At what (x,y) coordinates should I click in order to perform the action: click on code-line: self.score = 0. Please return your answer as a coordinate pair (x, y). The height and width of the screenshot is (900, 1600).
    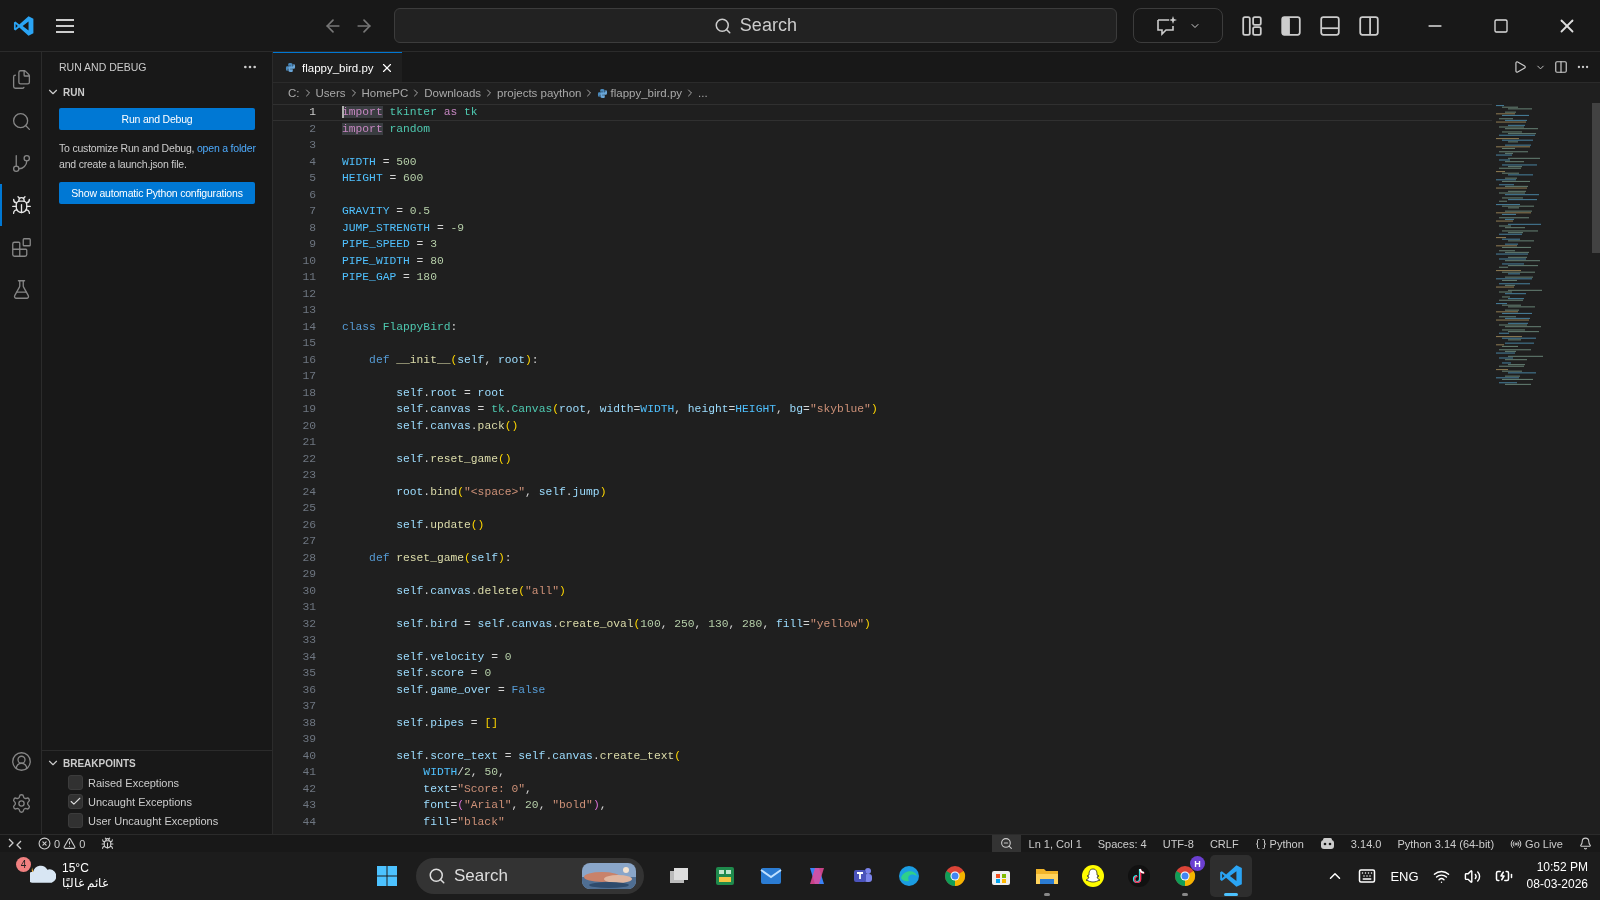
    Looking at the image, I should click on (443, 673).